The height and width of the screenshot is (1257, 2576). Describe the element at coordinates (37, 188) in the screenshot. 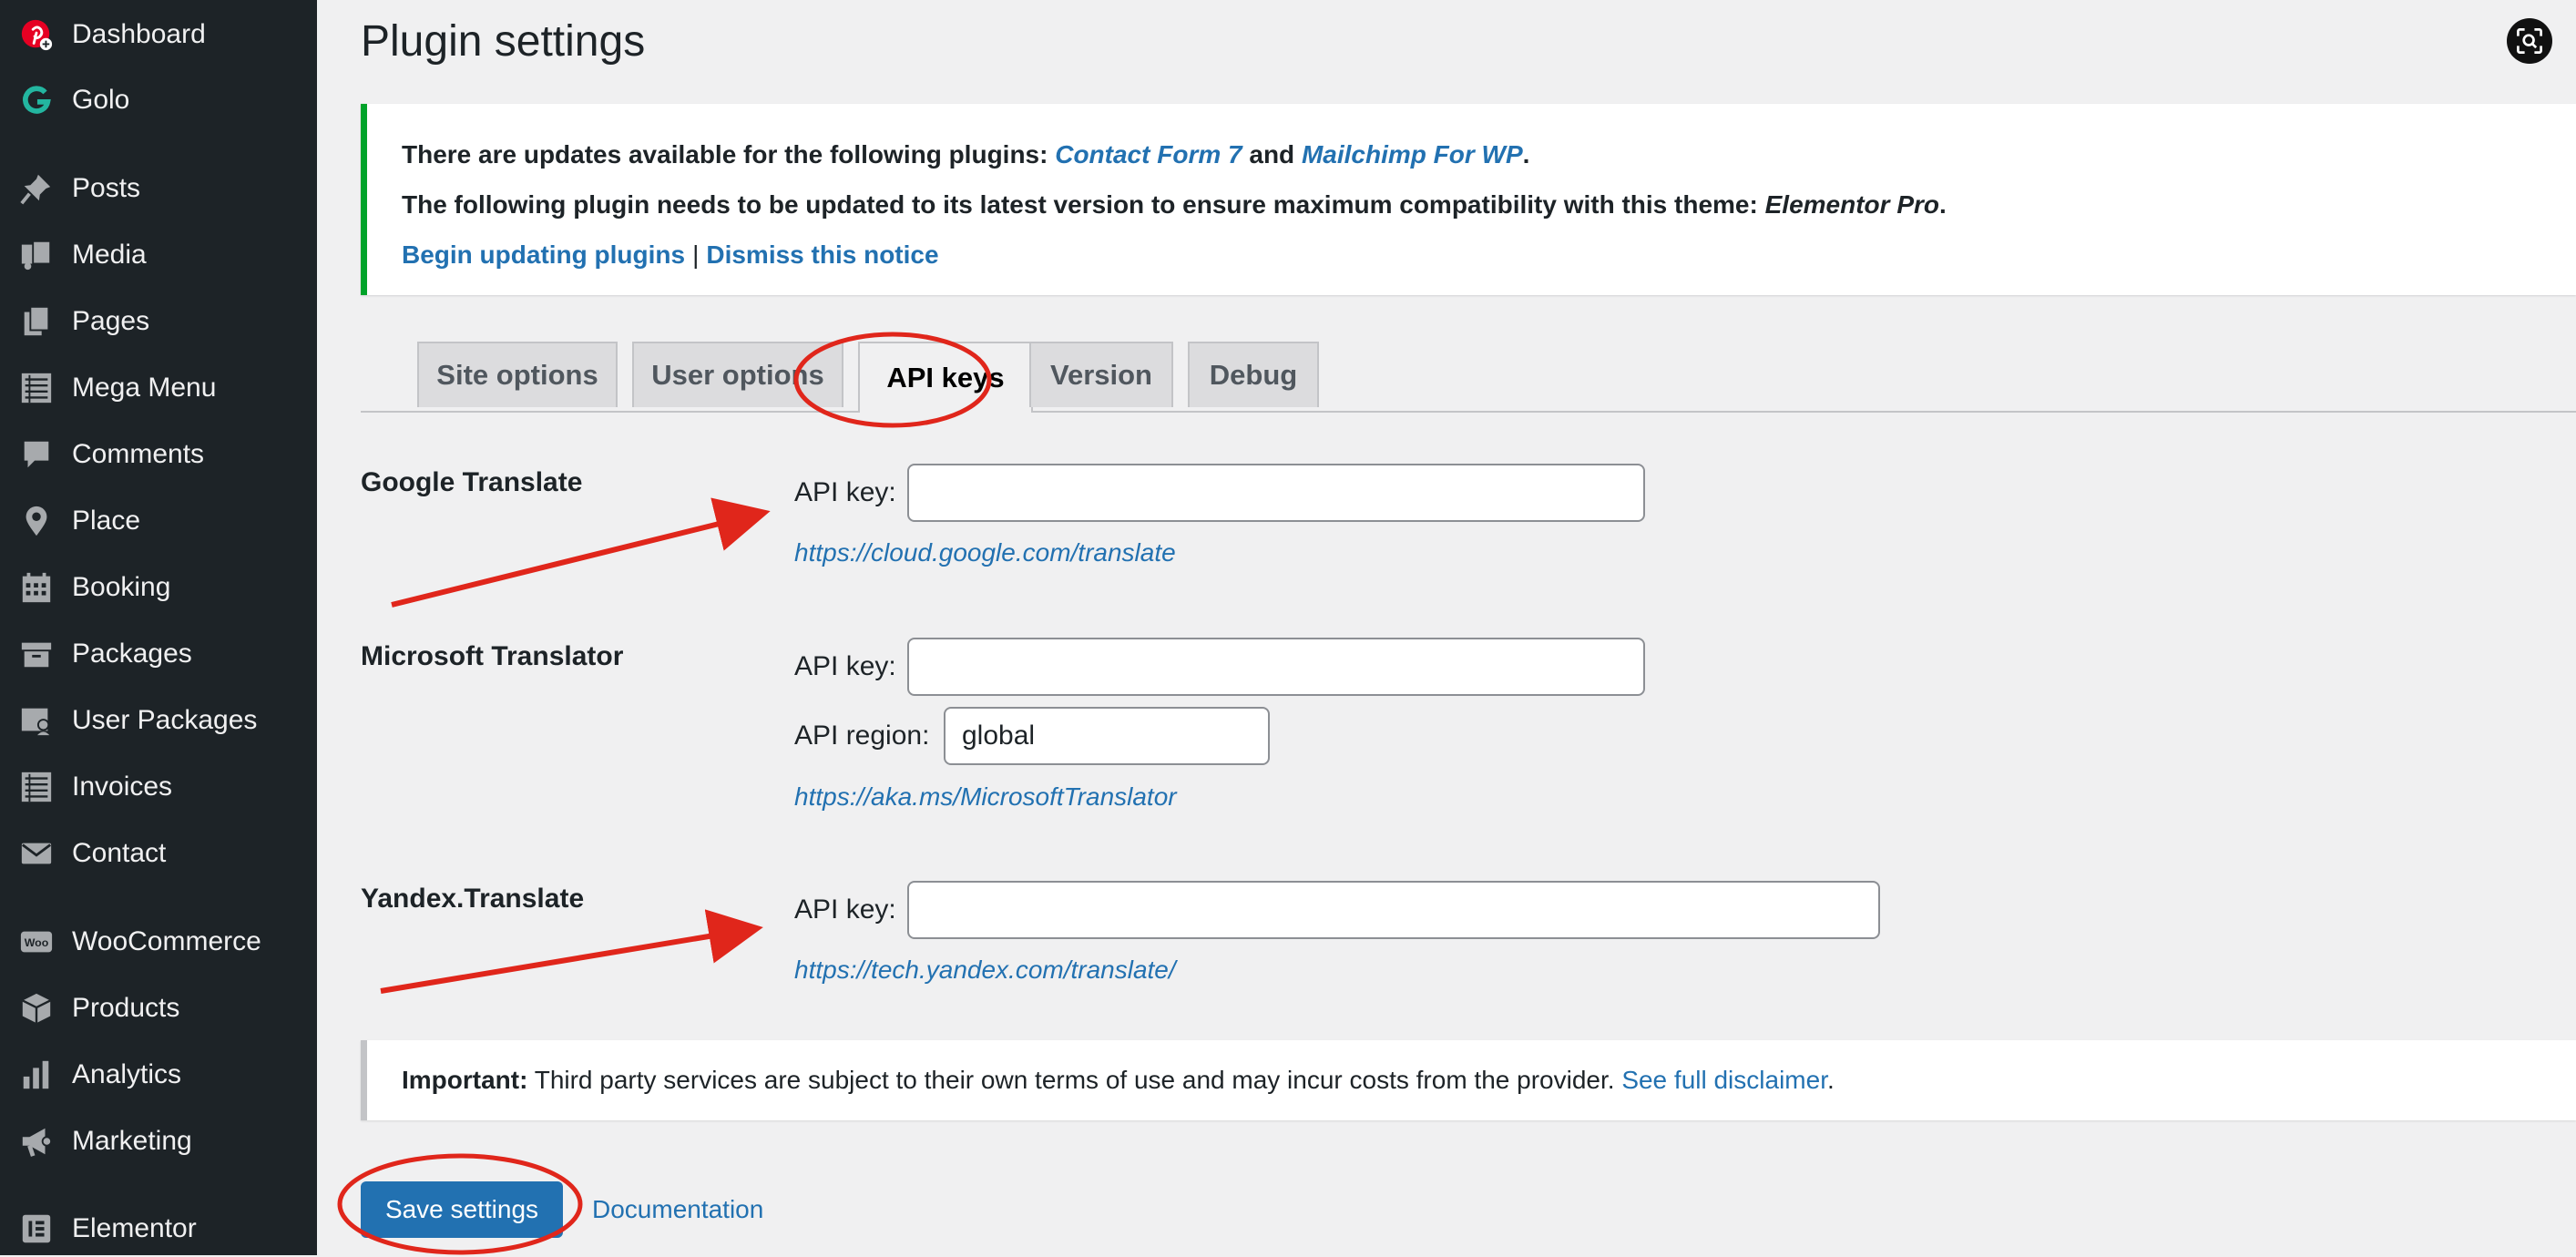

I see `pin-icon` at that location.